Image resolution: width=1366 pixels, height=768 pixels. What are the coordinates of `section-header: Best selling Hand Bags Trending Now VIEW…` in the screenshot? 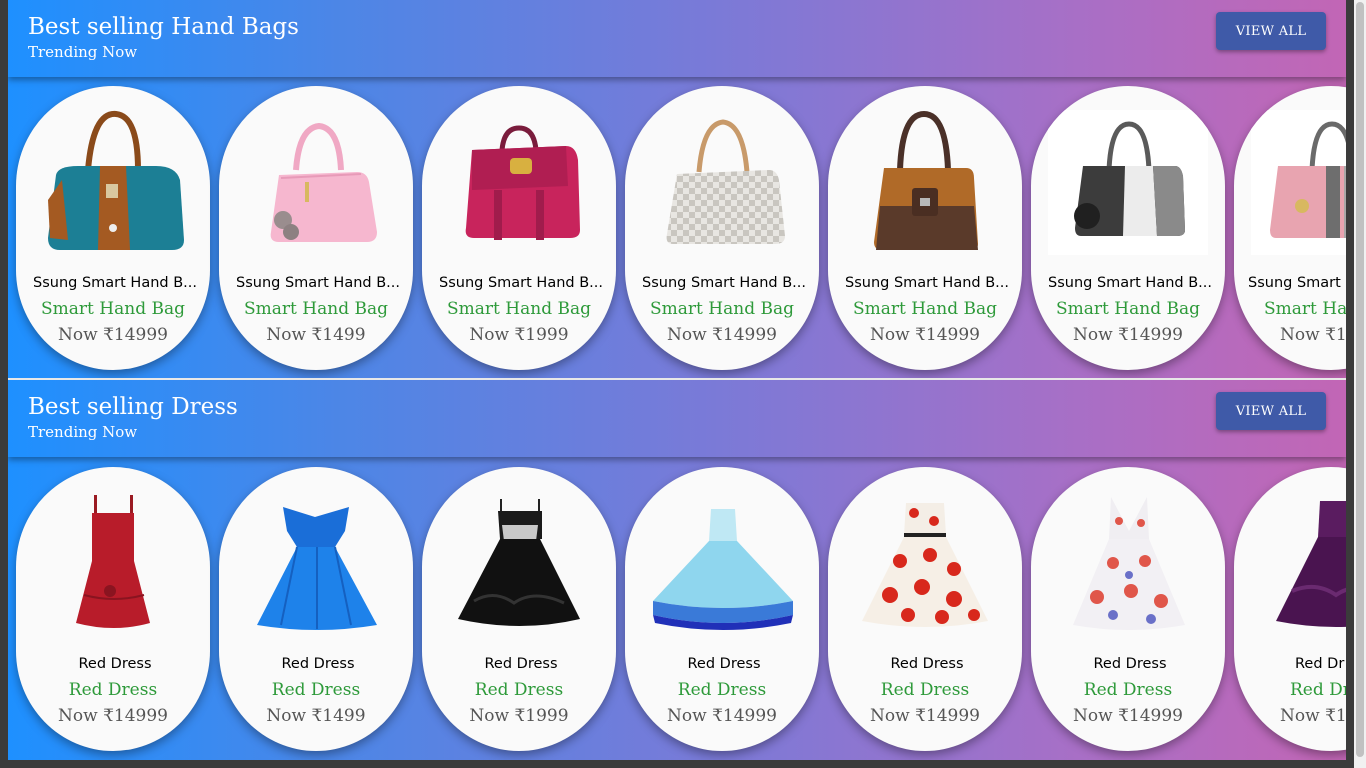 It's located at (677, 38).